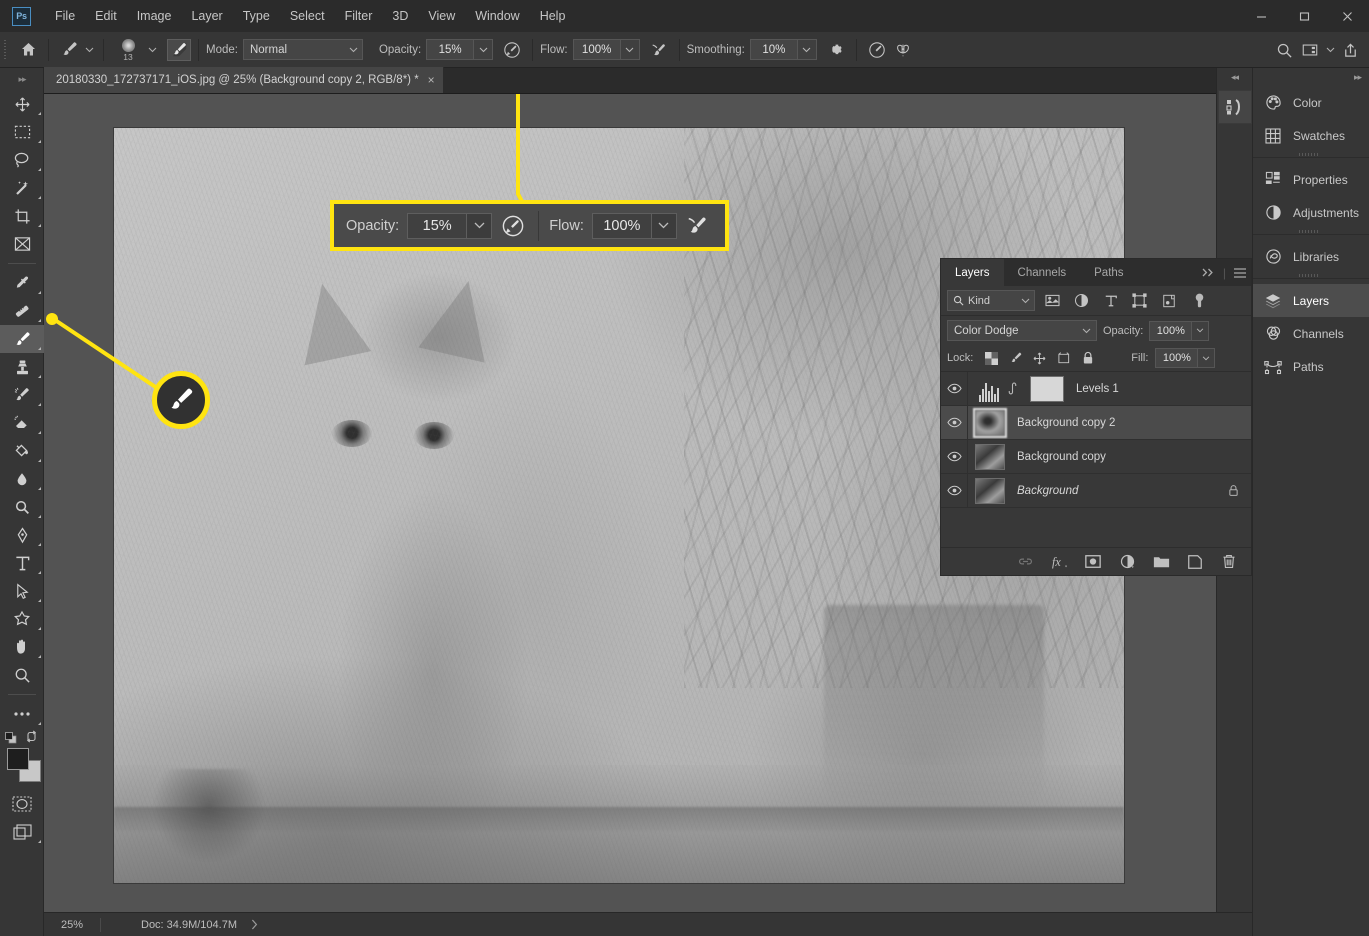  Describe the element at coordinates (1310, 50) in the screenshot. I see `workspace-icon` at that location.